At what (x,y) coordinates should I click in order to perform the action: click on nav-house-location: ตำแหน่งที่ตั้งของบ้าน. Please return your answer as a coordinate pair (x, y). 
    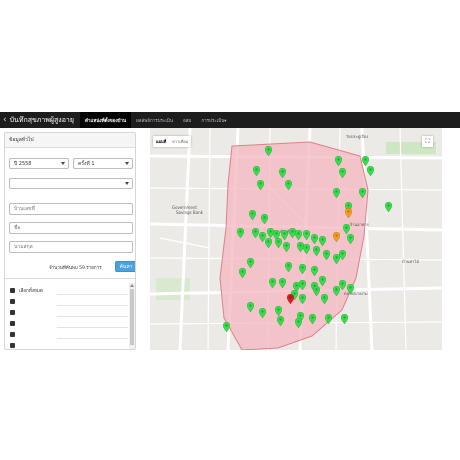
    Looking at the image, I should click on (106, 120).